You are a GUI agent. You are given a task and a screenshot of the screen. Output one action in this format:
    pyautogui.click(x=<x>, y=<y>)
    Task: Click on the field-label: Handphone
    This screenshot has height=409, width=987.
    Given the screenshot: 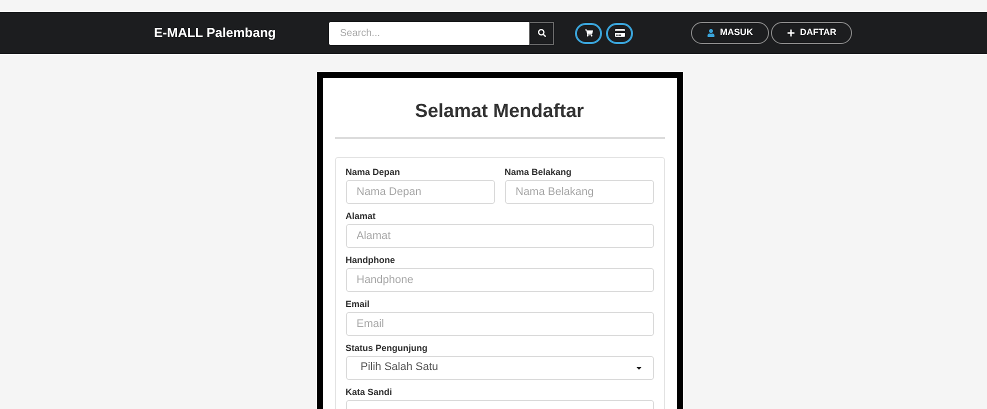 What is the action you would take?
    pyautogui.click(x=371, y=260)
    